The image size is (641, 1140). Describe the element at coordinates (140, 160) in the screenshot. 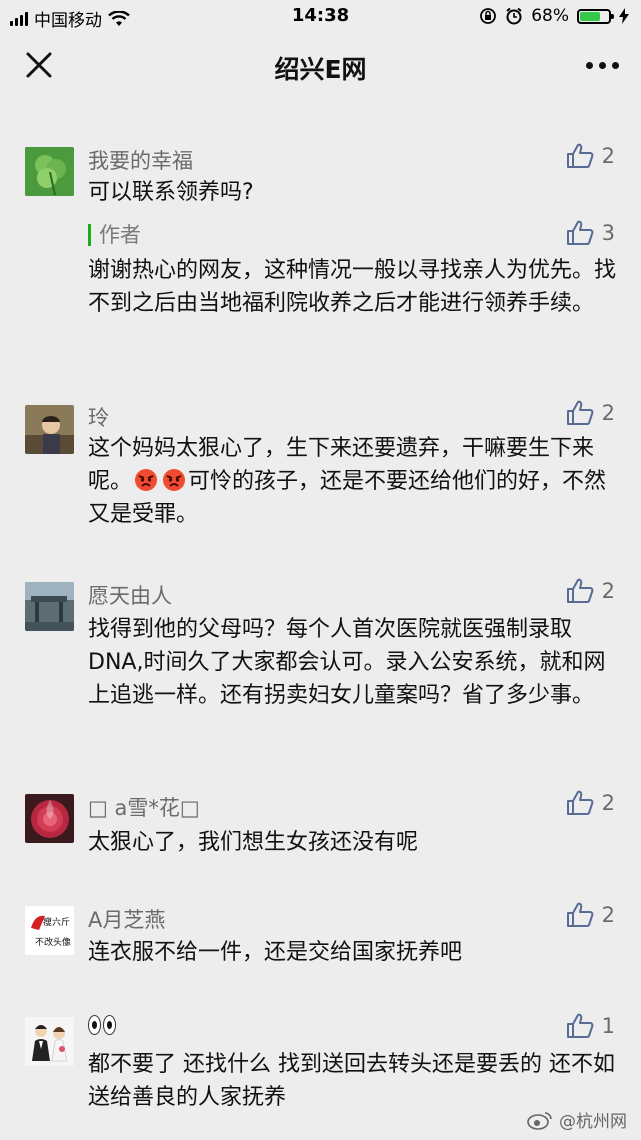

I see `nickname: 我要的幸福` at that location.